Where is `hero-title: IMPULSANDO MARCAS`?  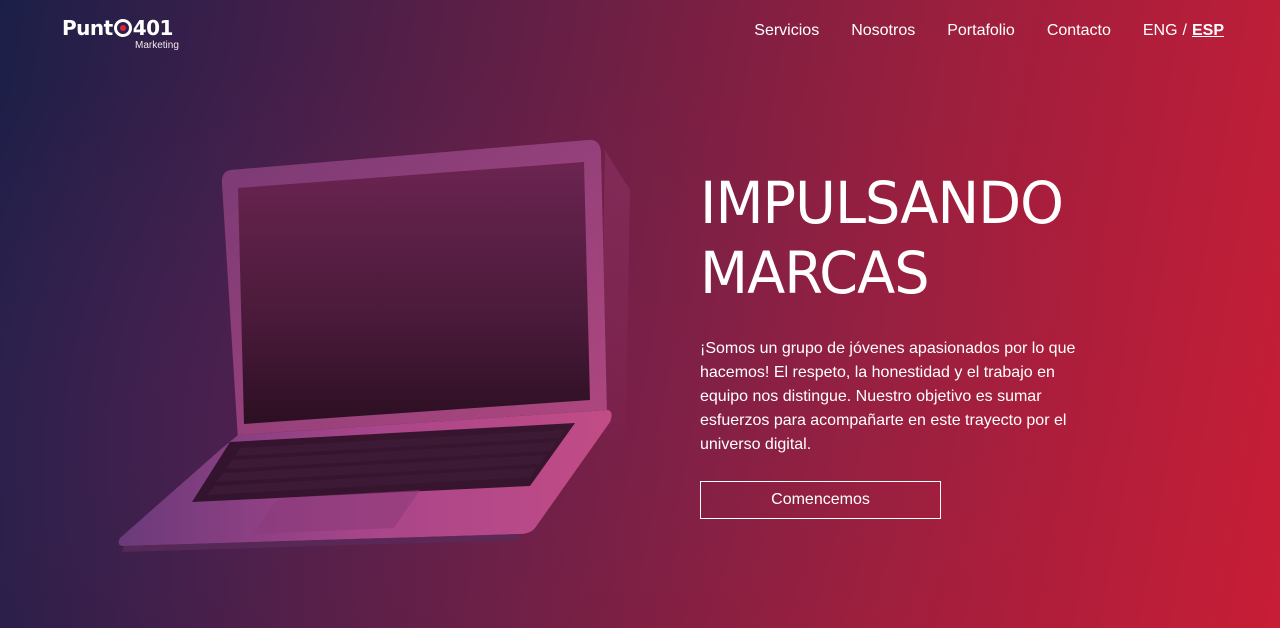
hero-title: IMPULSANDO MARCAS is located at coordinates (882, 238).